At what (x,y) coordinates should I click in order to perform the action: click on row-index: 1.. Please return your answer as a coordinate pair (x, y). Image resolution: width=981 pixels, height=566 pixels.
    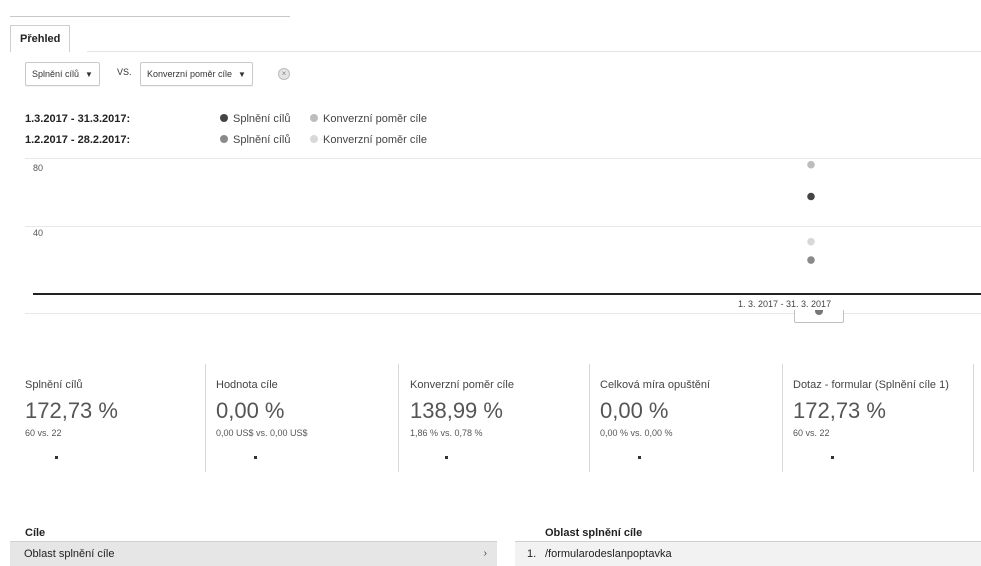
    Looking at the image, I should click on (532, 554).